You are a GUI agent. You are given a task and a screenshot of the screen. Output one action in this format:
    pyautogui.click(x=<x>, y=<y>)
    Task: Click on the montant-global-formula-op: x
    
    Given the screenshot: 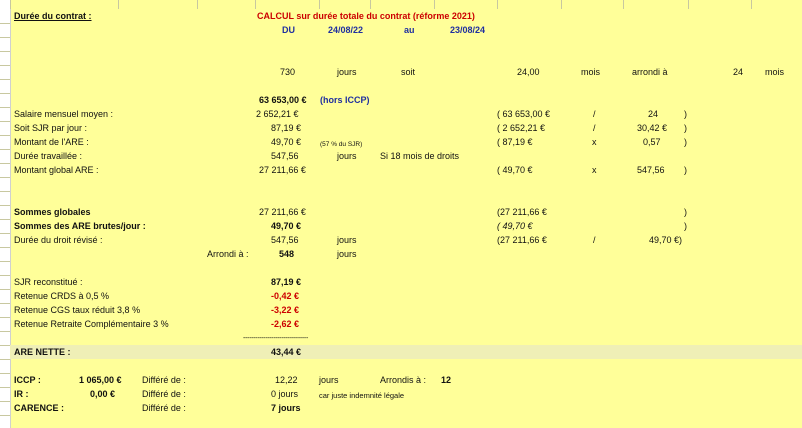 What is the action you would take?
    pyautogui.click(x=594, y=170)
    